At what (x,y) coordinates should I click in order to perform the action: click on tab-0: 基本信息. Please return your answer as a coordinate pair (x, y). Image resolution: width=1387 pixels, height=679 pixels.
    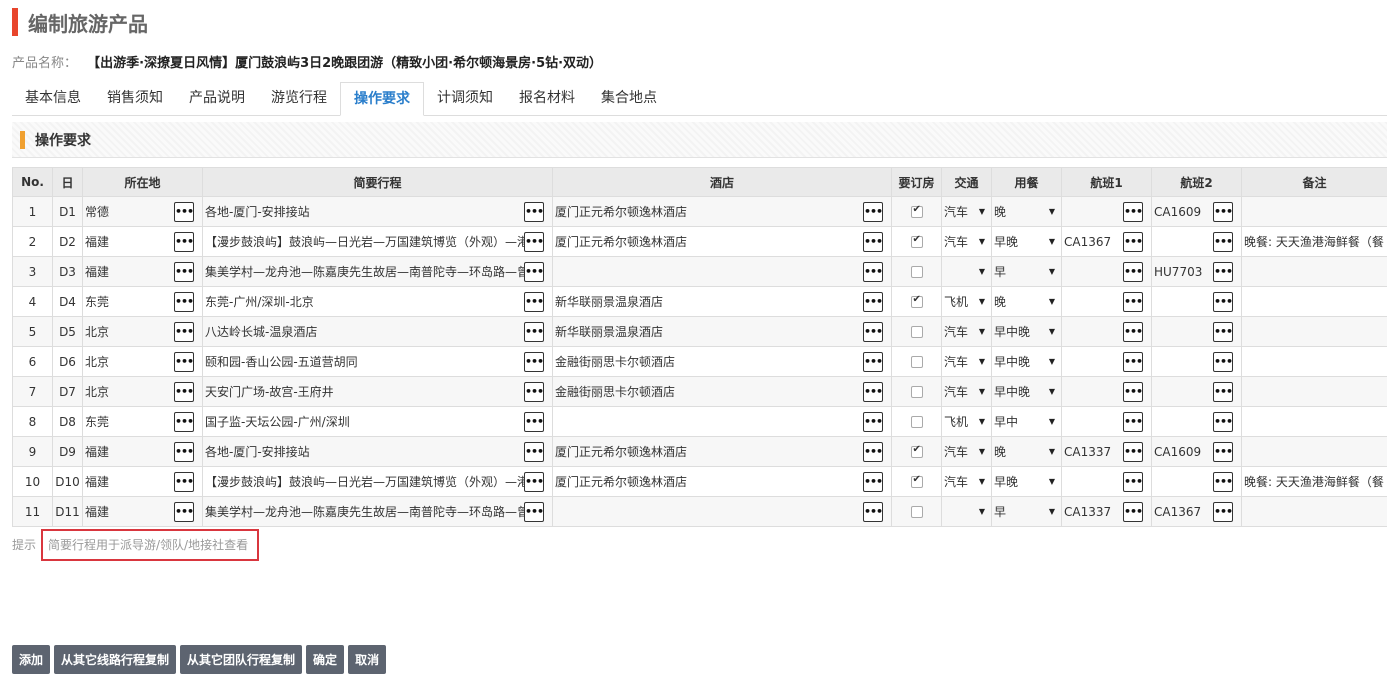
    Looking at the image, I should click on (53, 99).